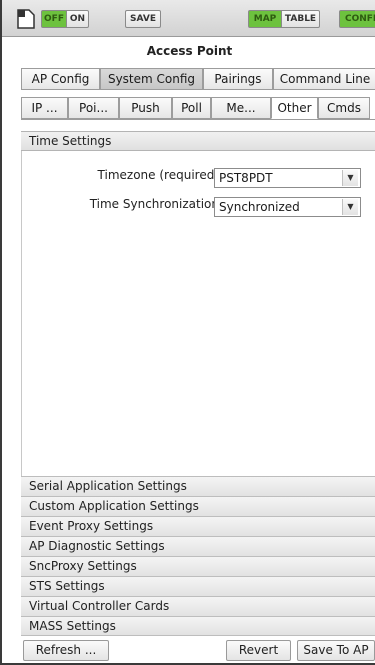 Image resolution: width=375 pixels, height=665 pixels. Describe the element at coordinates (246, 178) in the screenshot. I see `timezone-value: PST8PDT` at that location.